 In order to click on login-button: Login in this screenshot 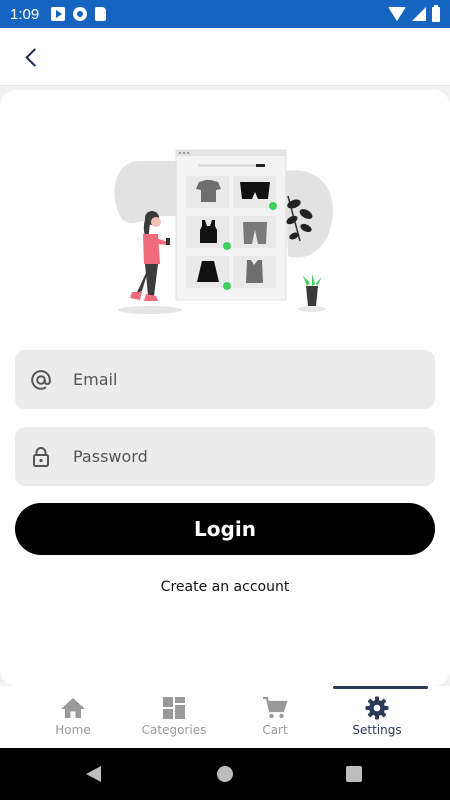, I will do `click(225, 529)`.